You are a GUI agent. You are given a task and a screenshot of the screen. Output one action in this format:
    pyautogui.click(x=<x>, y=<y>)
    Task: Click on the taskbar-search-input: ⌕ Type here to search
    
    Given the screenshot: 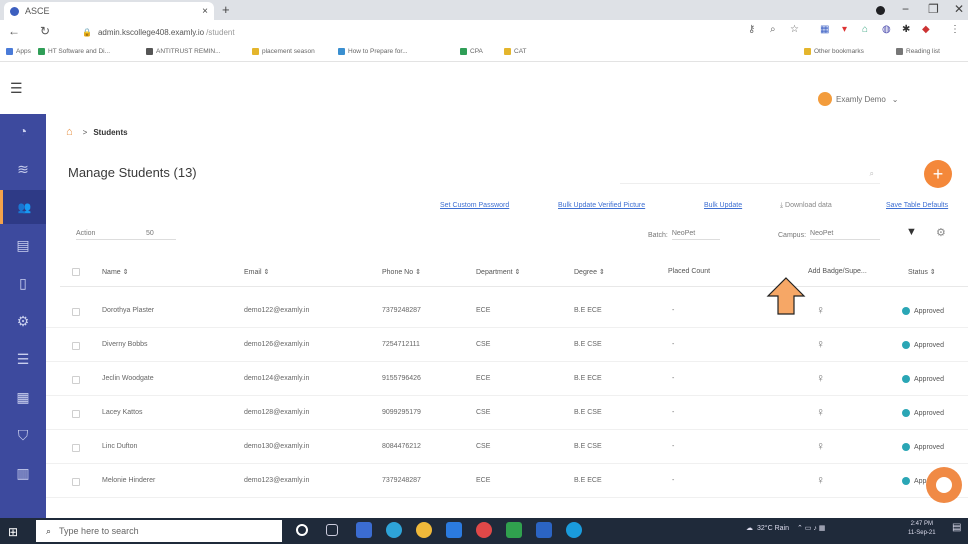 What is the action you would take?
    pyautogui.click(x=159, y=531)
    